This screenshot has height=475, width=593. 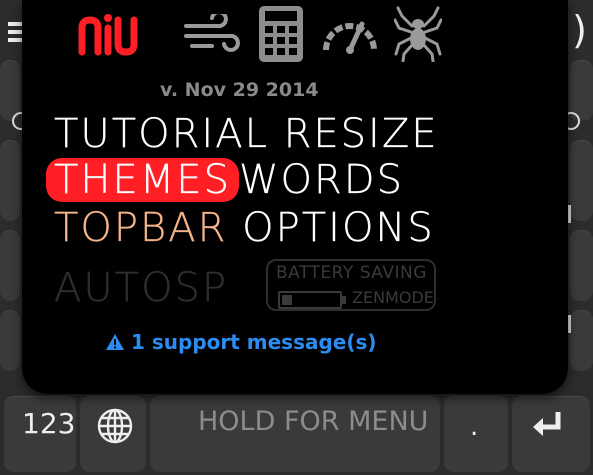 What do you see at coordinates (140, 228) in the screenshot?
I see `topbar-option: TOPBAR` at bounding box center [140, 228].